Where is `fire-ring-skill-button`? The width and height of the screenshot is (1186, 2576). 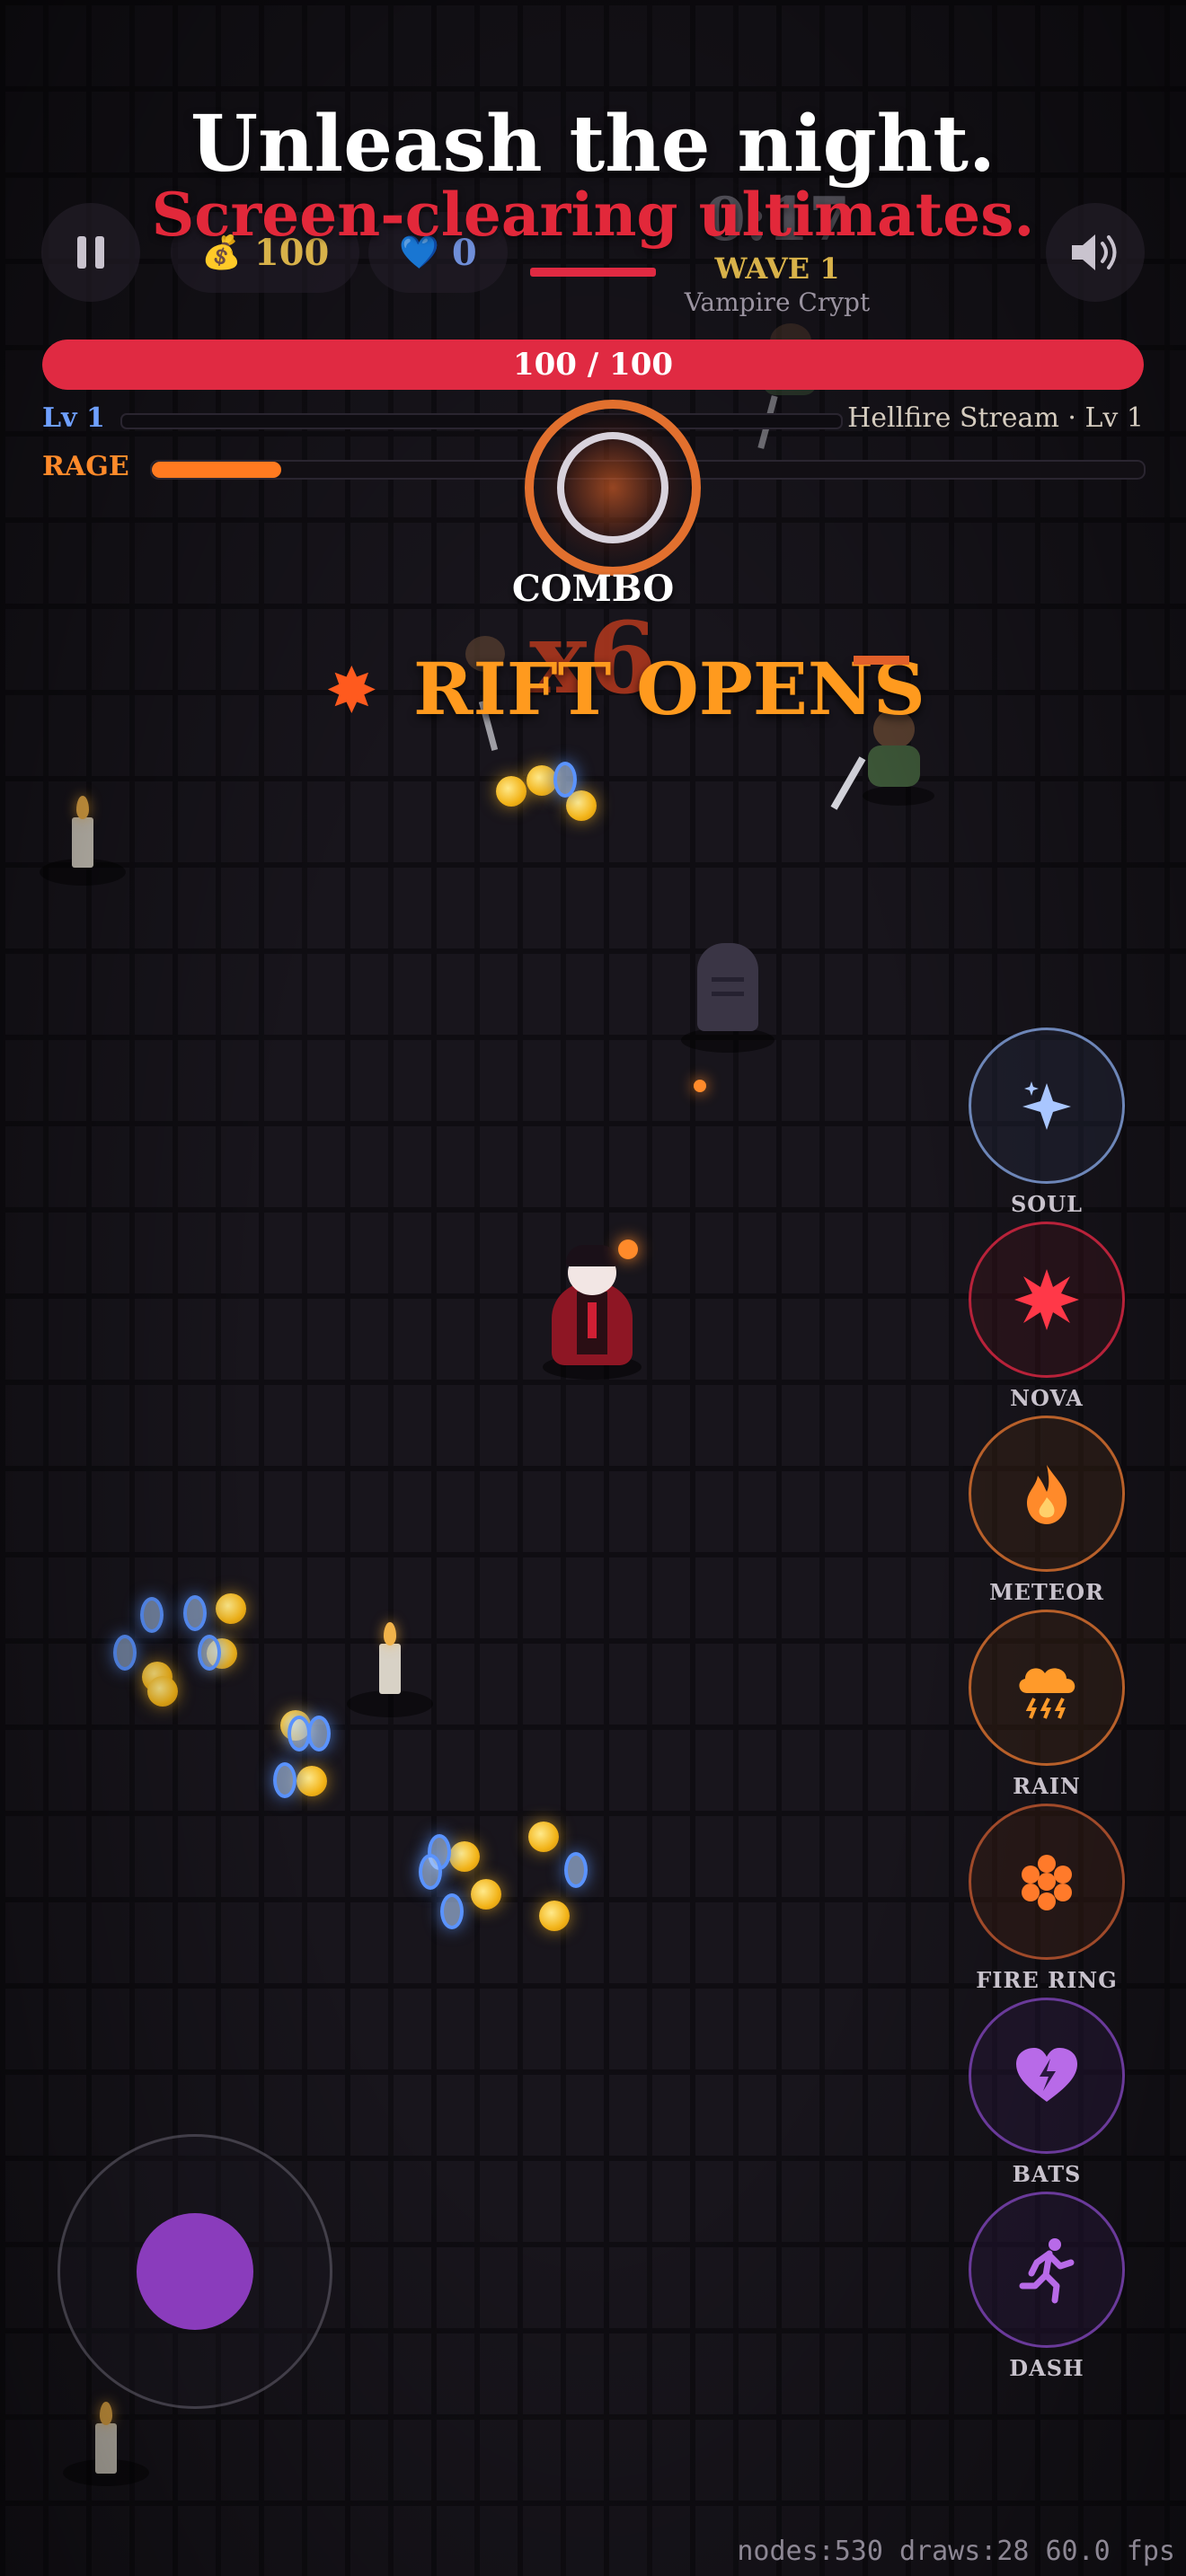 fire-ring-skill-button is located at coordinates (1047, 1882).